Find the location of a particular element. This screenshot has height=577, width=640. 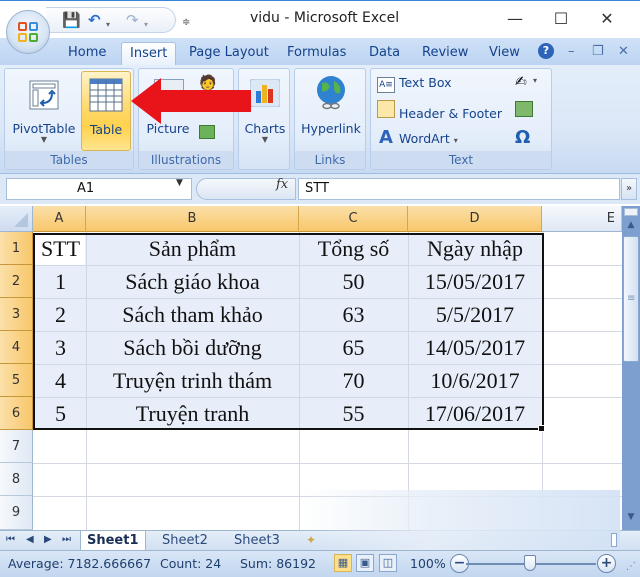

insert-sheet-icon: ✦ is located at coordinates (311, 540).